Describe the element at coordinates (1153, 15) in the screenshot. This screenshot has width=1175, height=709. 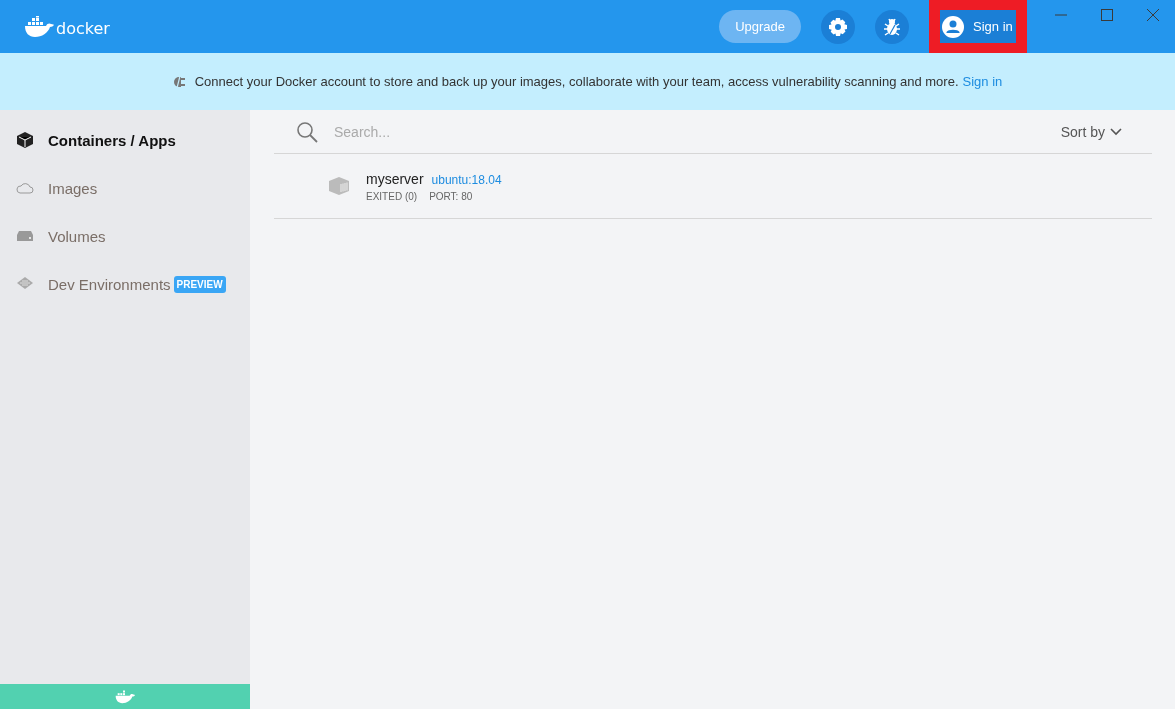
I see `close-icon` at that location.